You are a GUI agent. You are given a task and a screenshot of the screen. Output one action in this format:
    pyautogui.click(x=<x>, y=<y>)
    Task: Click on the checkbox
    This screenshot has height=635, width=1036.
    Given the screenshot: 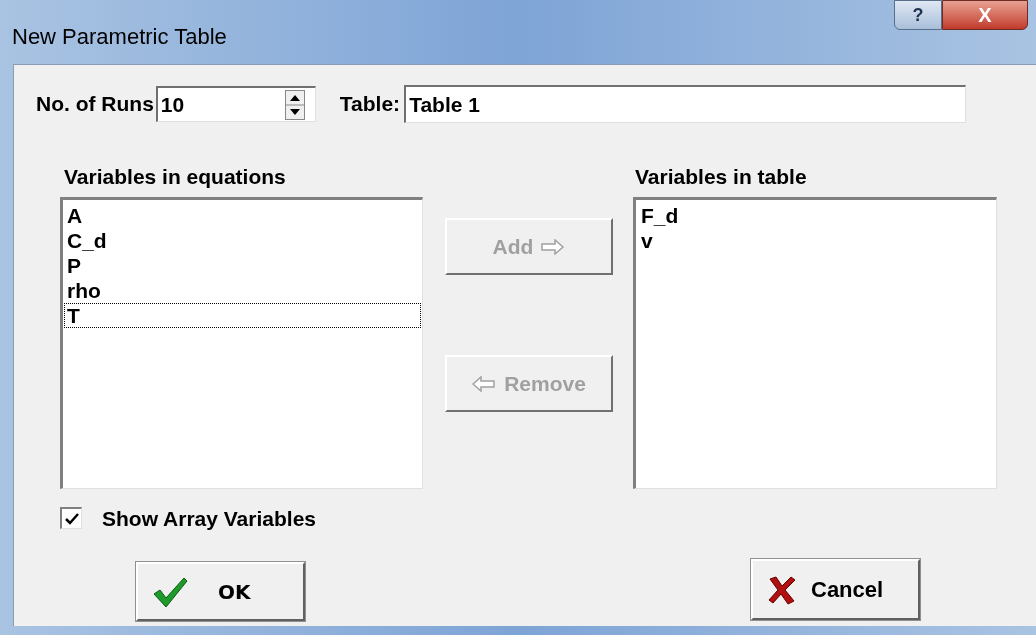 What is the action you would take?
    pyautogui.click(x=71, y=518)
    